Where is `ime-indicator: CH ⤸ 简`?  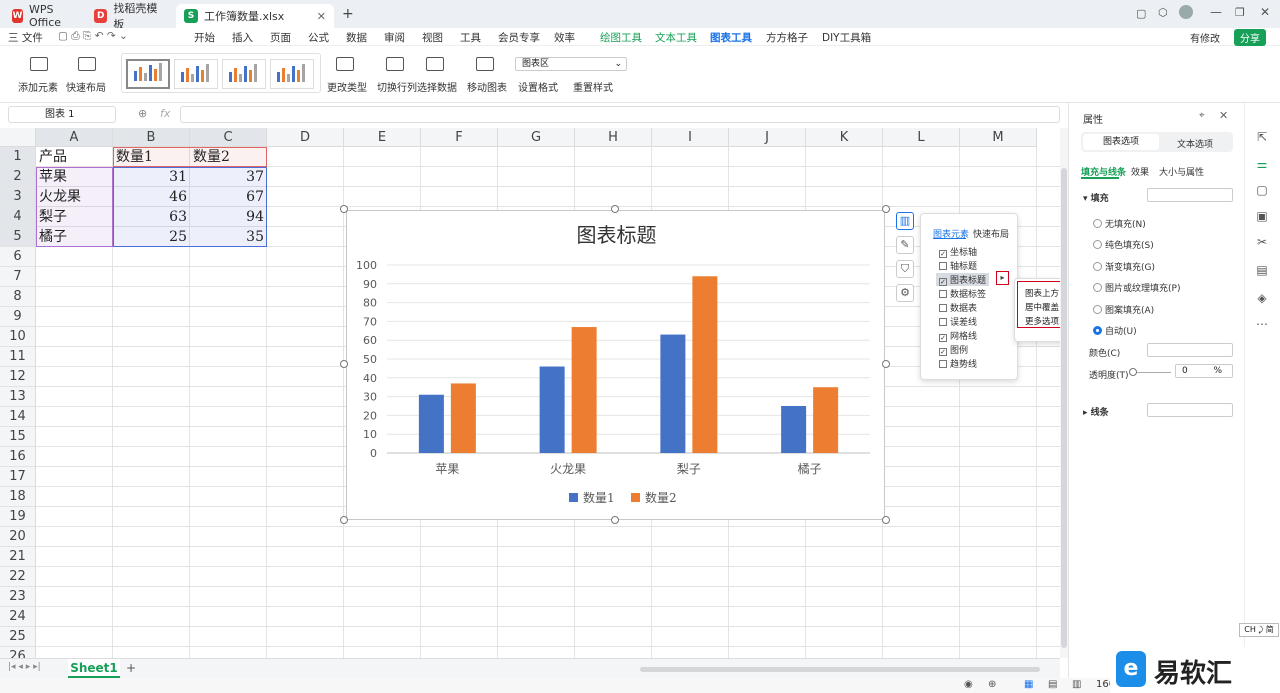 ime-indicator: CH ⤸ 简 is located at coordinates (1259, 630).